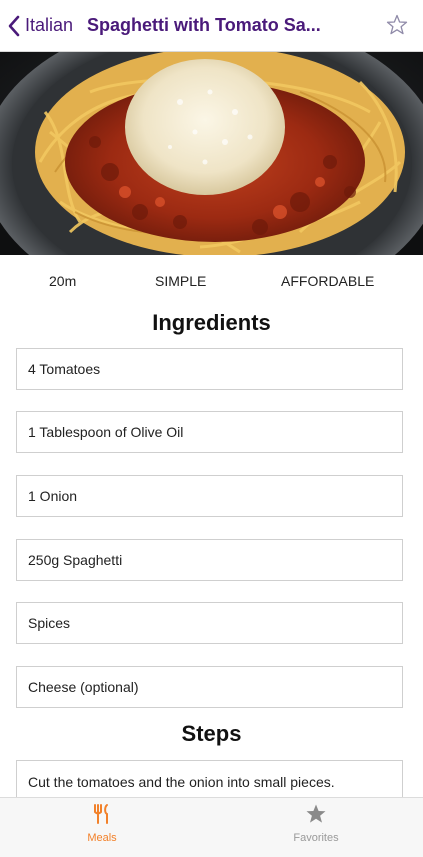  Describe the element at coordinates (209, 369) in the screenshot. I see `ingredient-item: 4 Tomatoes` at that location.